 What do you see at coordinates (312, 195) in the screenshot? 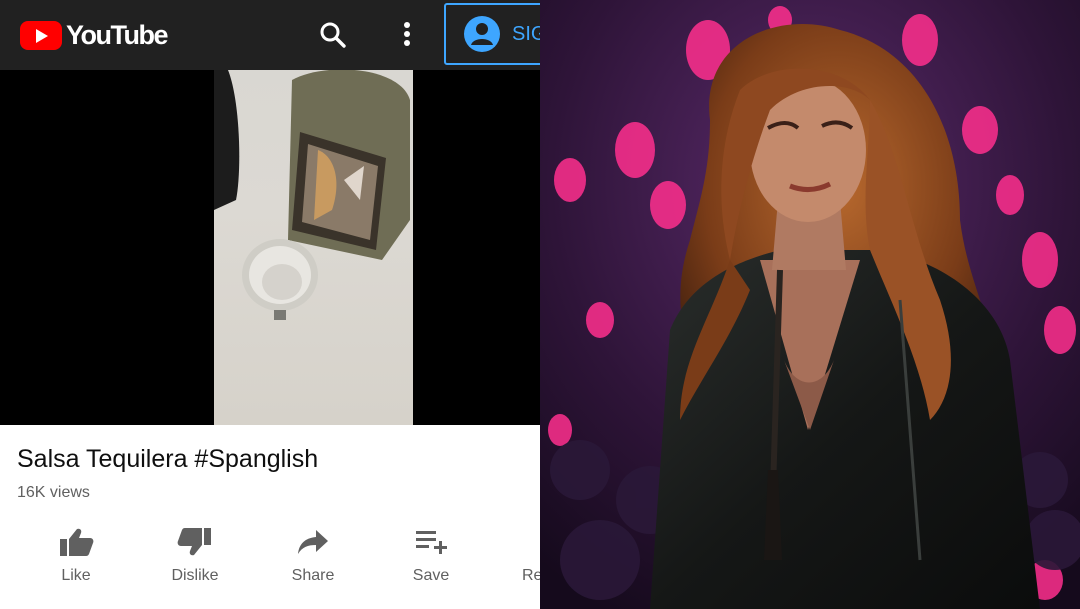
I see `video-thumbnail-scene` at bounding box center [312, 195].